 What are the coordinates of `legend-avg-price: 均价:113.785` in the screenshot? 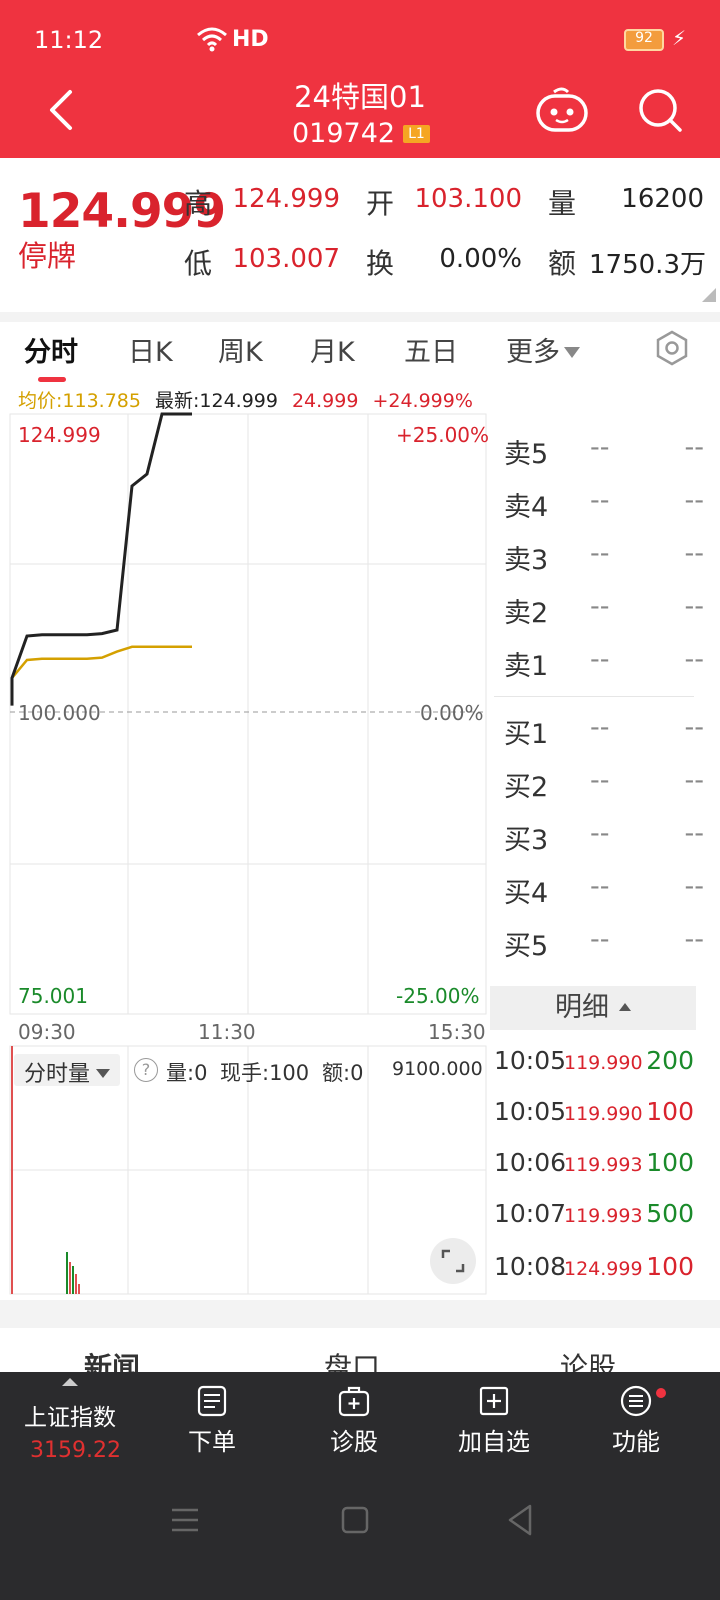 It's located at (79, 401).